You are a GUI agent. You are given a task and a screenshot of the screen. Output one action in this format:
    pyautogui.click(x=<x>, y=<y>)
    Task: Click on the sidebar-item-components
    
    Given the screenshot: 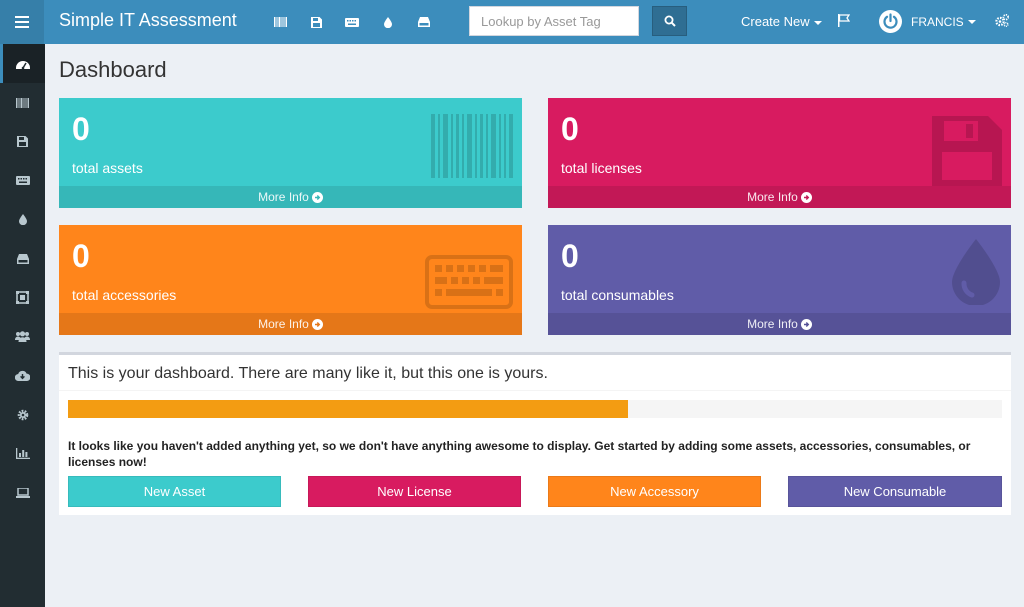 What is the action you would take?
    pyautogui.click(x=22, y=258)
    